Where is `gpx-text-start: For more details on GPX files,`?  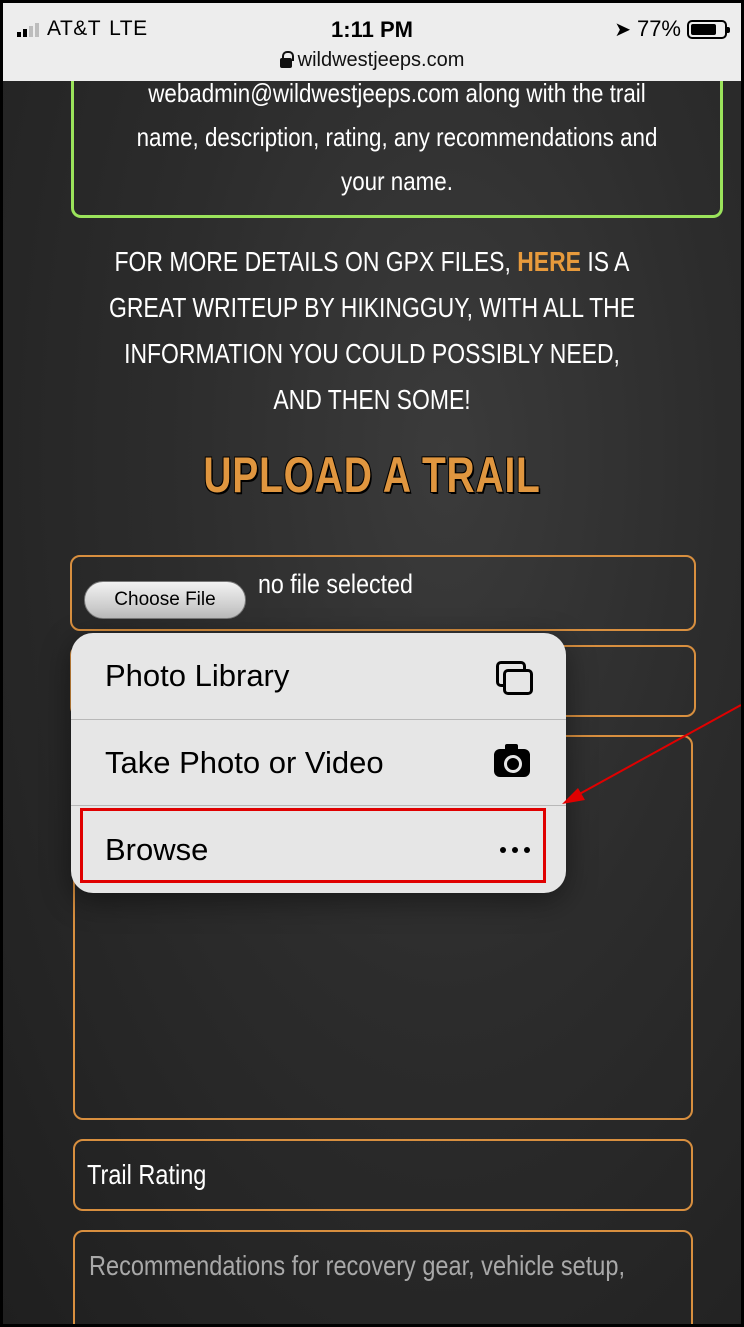 gpx-text-start: For more details on GPX files, is located at coordinates (316, 261).